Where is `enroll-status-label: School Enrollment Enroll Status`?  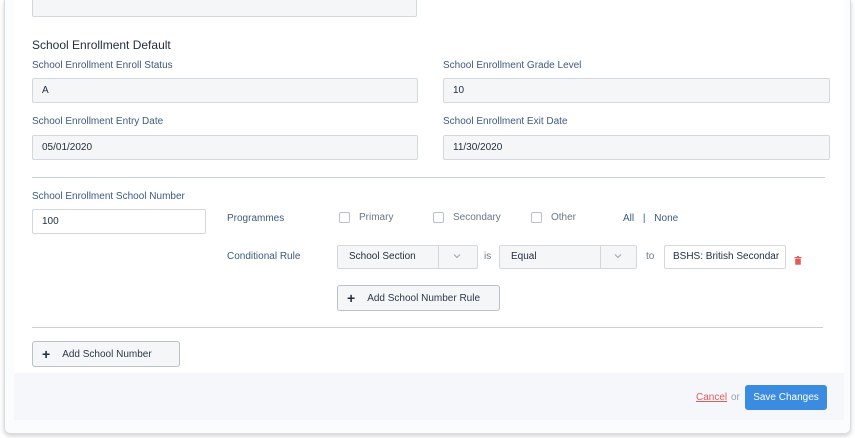
enroll-status-label: School Enrollment Enroll Status is located at coordinates (102, 65).